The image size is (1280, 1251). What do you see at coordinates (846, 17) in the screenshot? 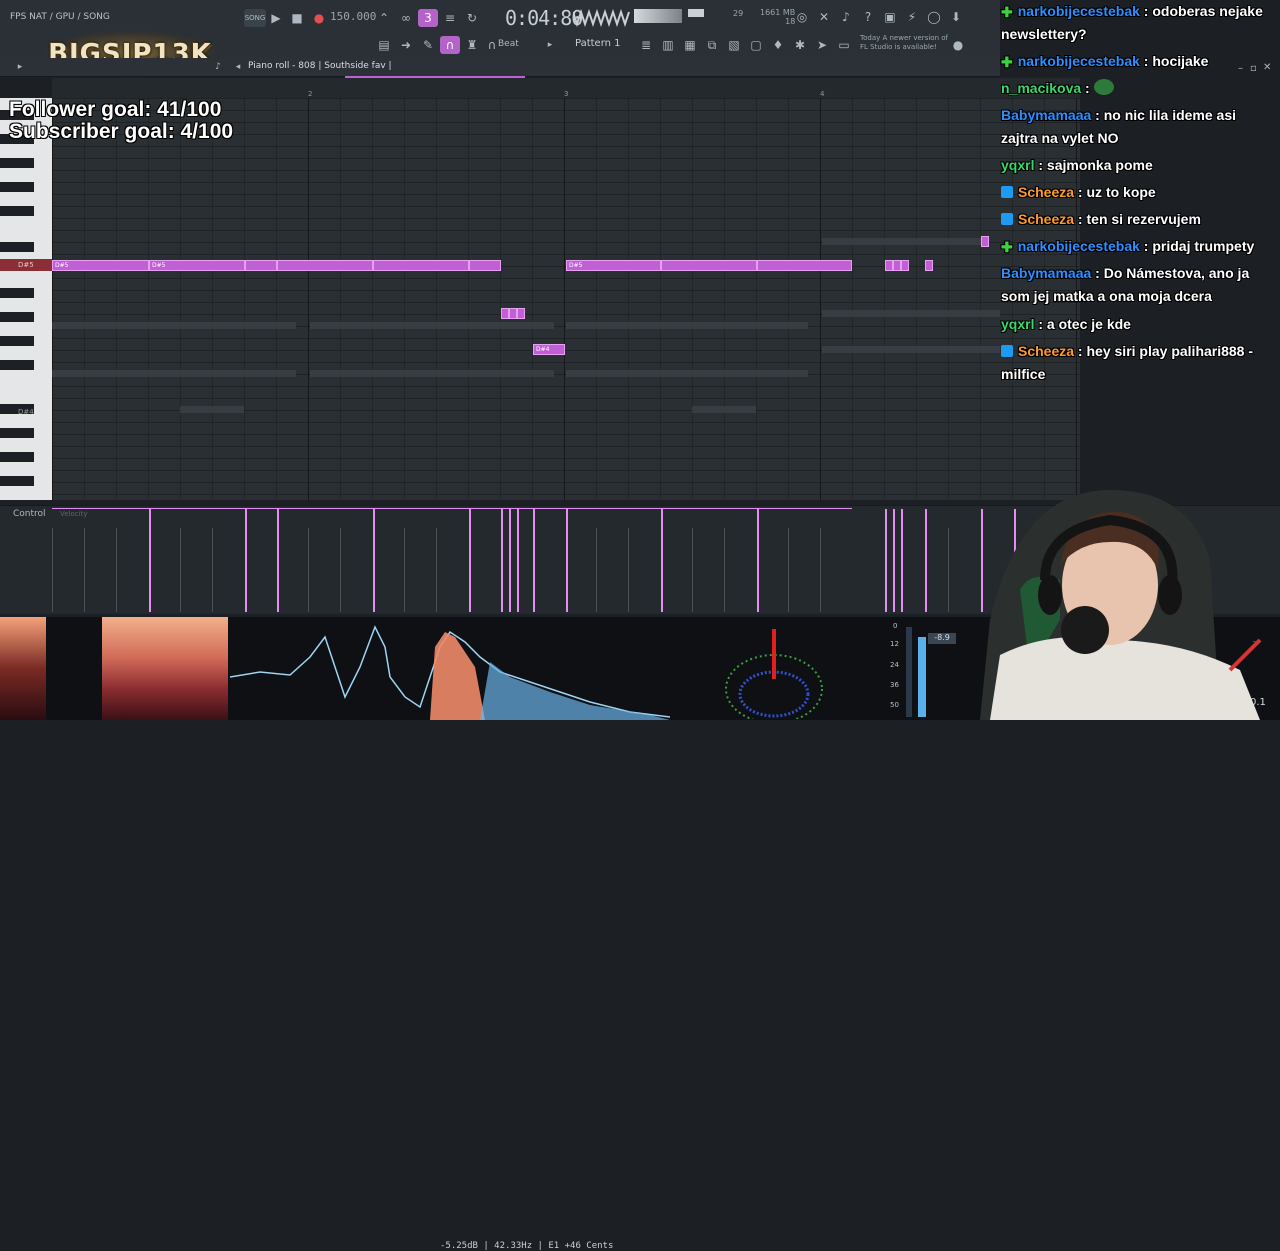
I see `microphone-icon: ♪` at bounding box center [846, 17].